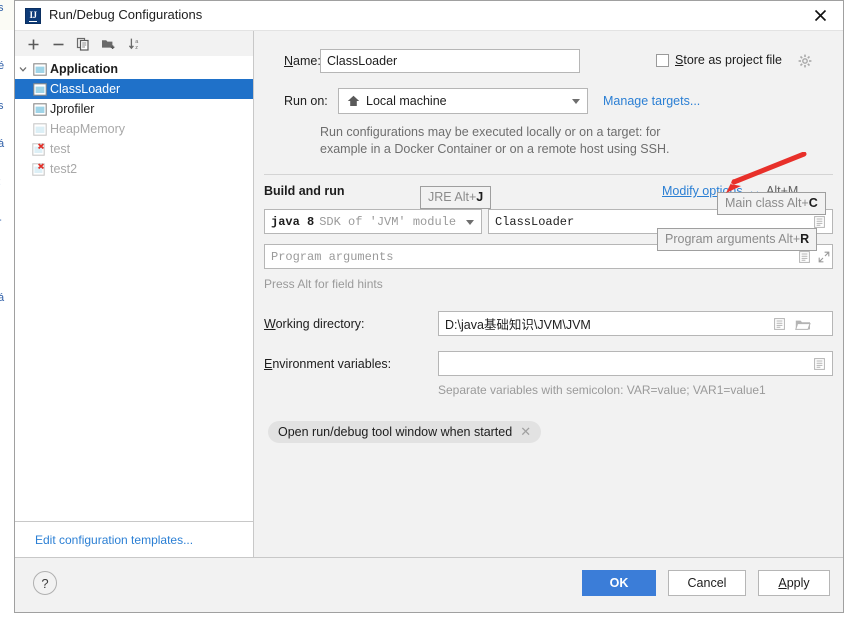 Image resolution: width=844 pixels, height=617 pixels. I want to click on jre-value-secondary: SDK of 'JVM' module, so click(388, 221).